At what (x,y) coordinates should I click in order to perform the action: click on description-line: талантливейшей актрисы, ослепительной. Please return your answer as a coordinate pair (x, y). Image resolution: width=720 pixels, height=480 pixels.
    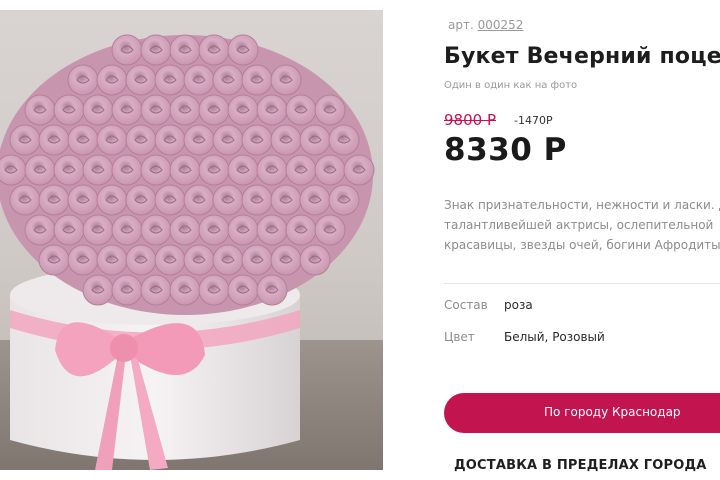
    Looking at the image, I should click on (579, 225).